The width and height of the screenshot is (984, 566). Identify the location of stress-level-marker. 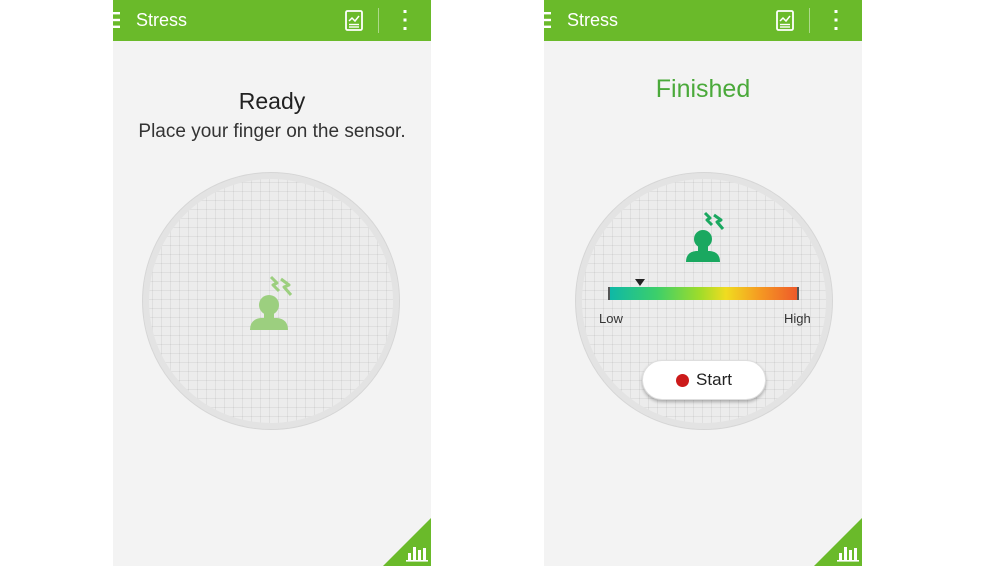
(640, 282).